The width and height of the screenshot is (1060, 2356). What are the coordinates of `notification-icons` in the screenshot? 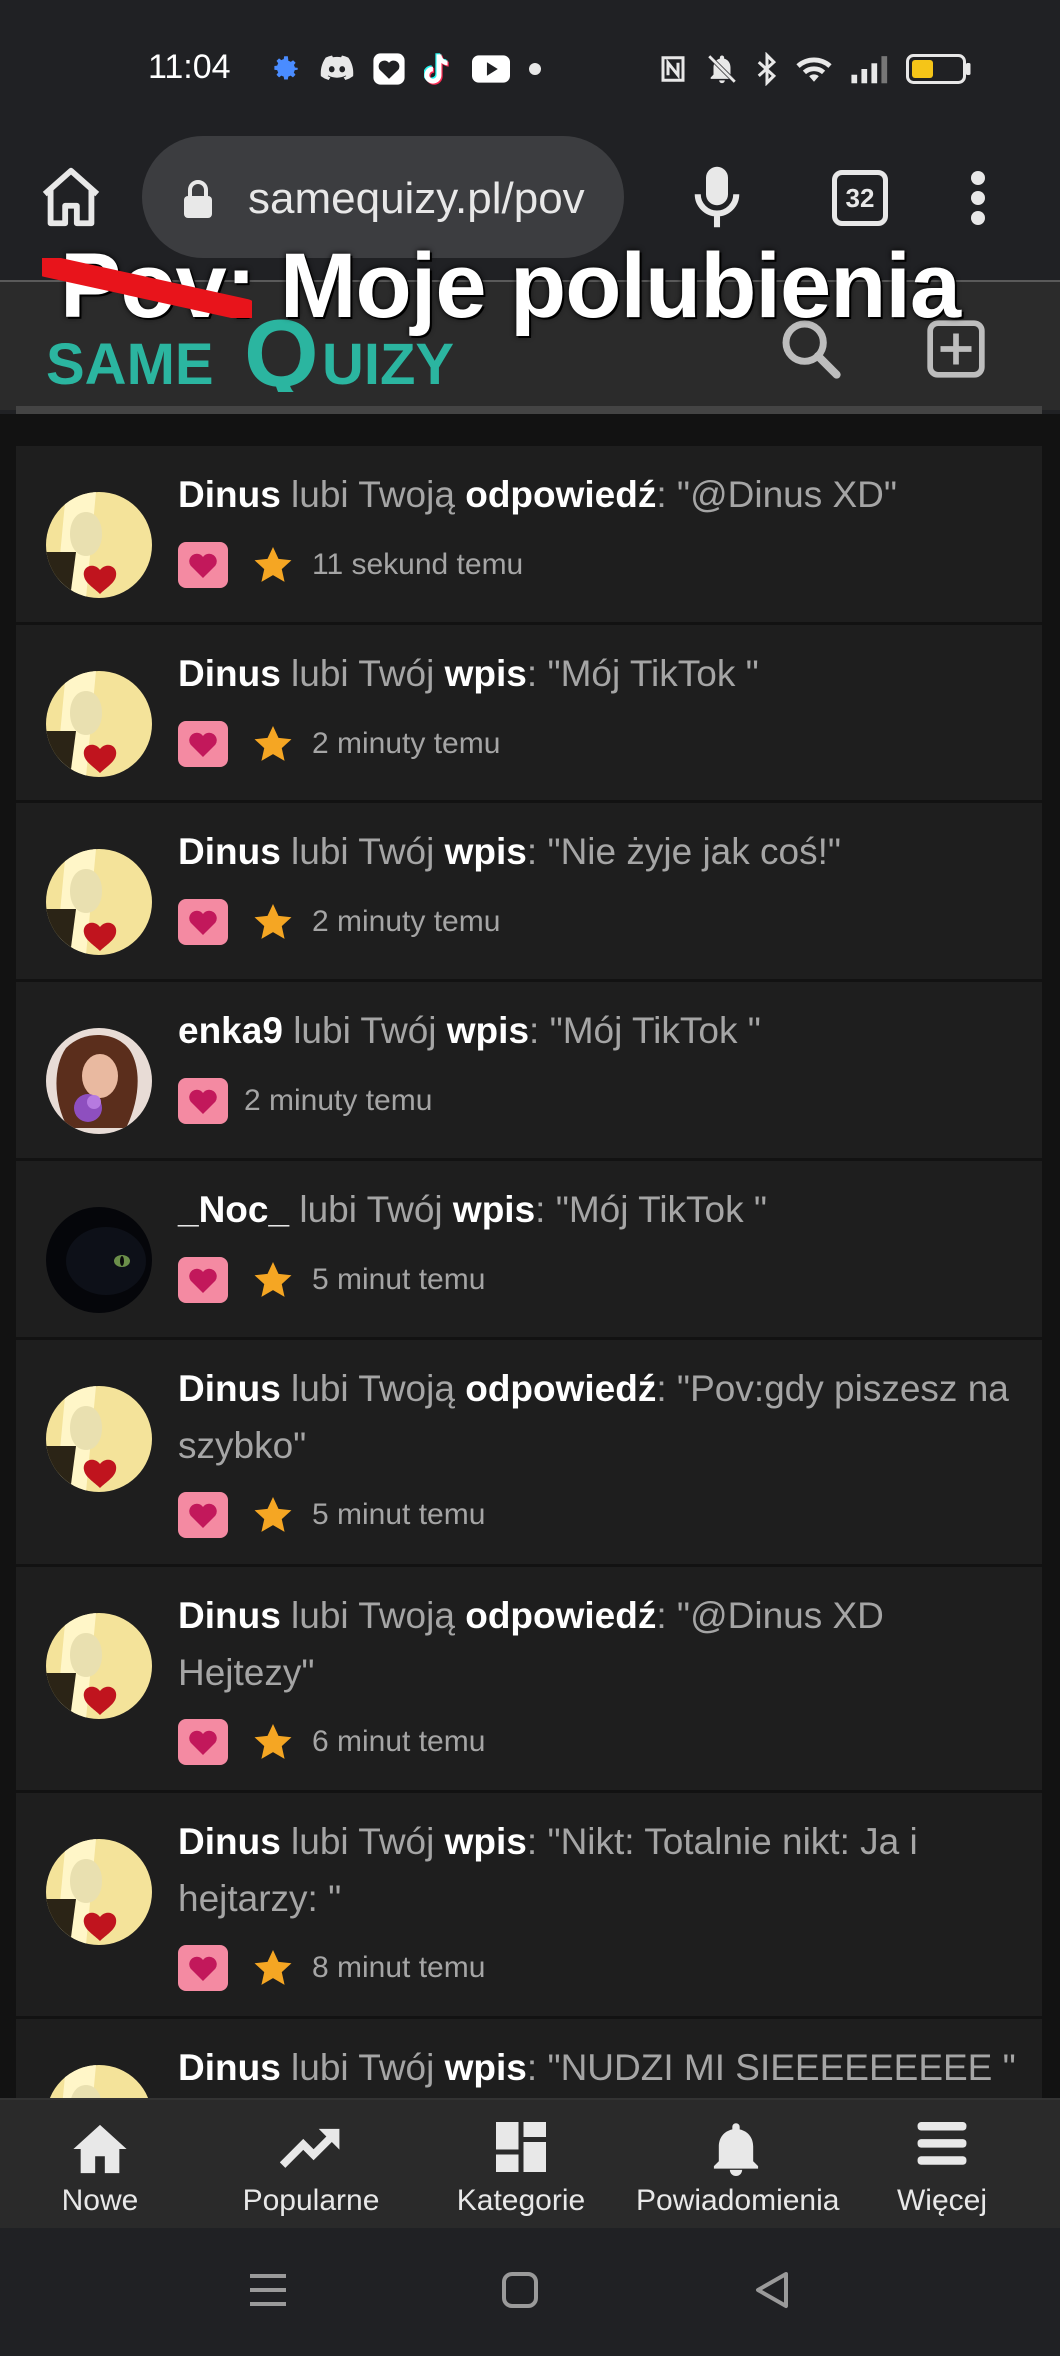 It's located at (405, 69).